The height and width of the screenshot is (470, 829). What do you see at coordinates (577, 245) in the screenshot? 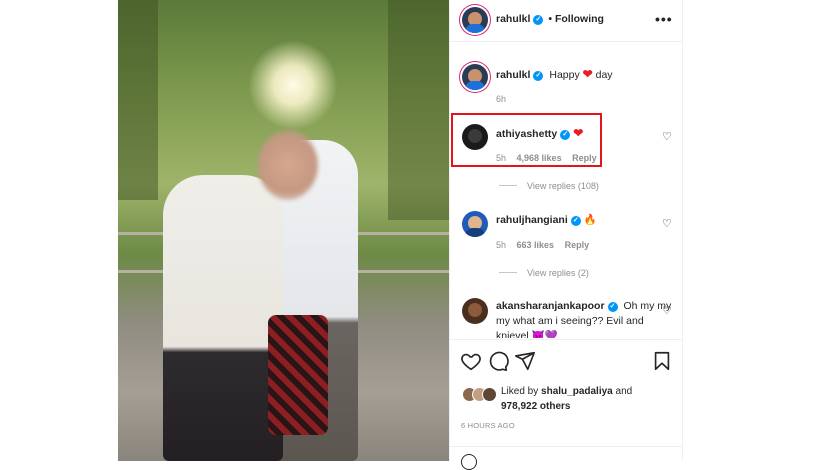
I see `reply-button: Reply` at bounding box center [577, 245].